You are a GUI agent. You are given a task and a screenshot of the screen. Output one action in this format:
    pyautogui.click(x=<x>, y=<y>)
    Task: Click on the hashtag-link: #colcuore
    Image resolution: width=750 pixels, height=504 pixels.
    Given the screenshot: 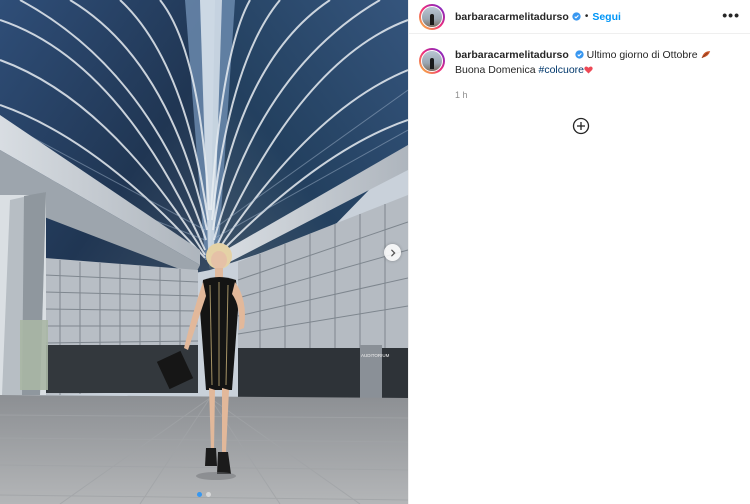 What is the action you would take?
    pyautogui.click(x=561, y=70)
    